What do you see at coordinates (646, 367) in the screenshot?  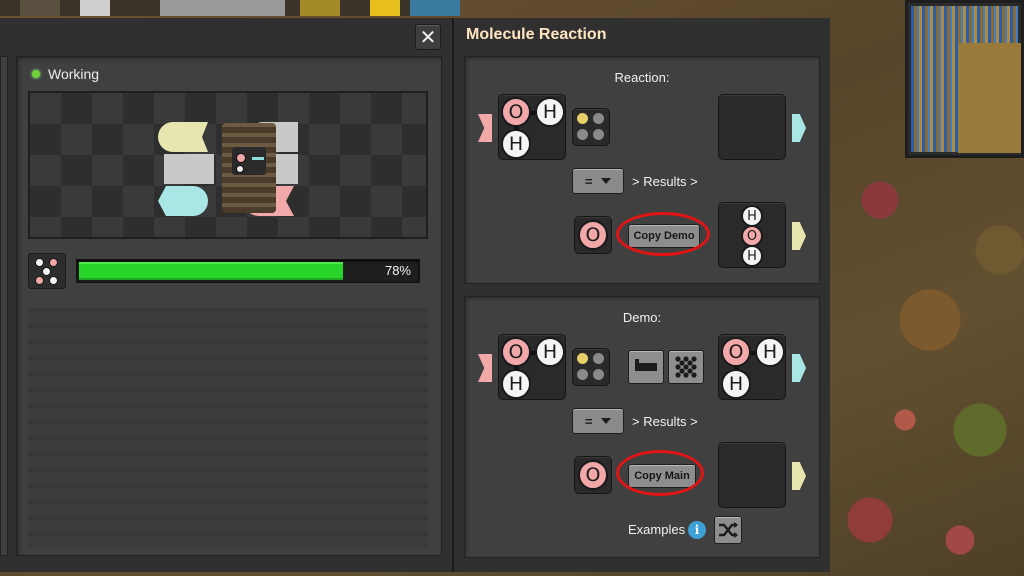 I see `machine-tool-button` at bounding box center [646, 367].